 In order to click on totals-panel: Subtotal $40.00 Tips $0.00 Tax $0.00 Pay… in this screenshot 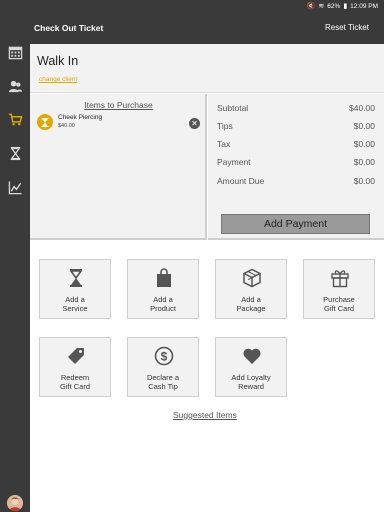, I will do `click(296, 167)`.